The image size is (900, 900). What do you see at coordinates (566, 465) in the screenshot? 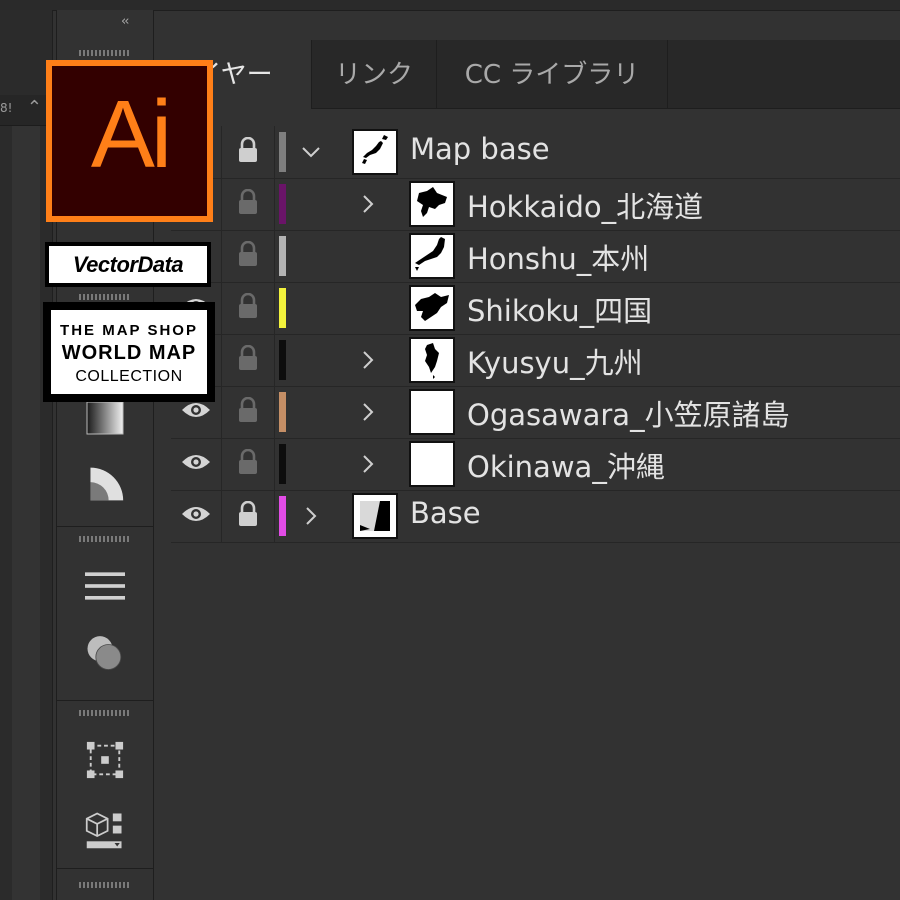
I see `layer-name: Okinawa_沖縄` at bounding box center [566, 465].